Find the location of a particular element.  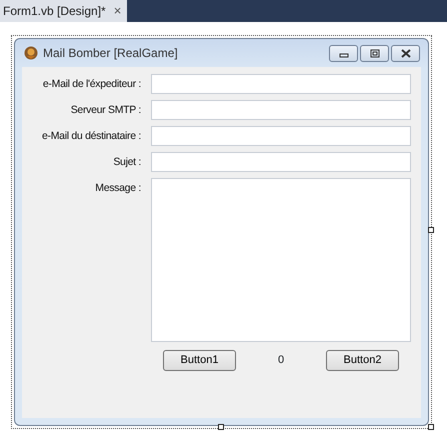

form-button: Button2 is located at coordinates (362, 360).